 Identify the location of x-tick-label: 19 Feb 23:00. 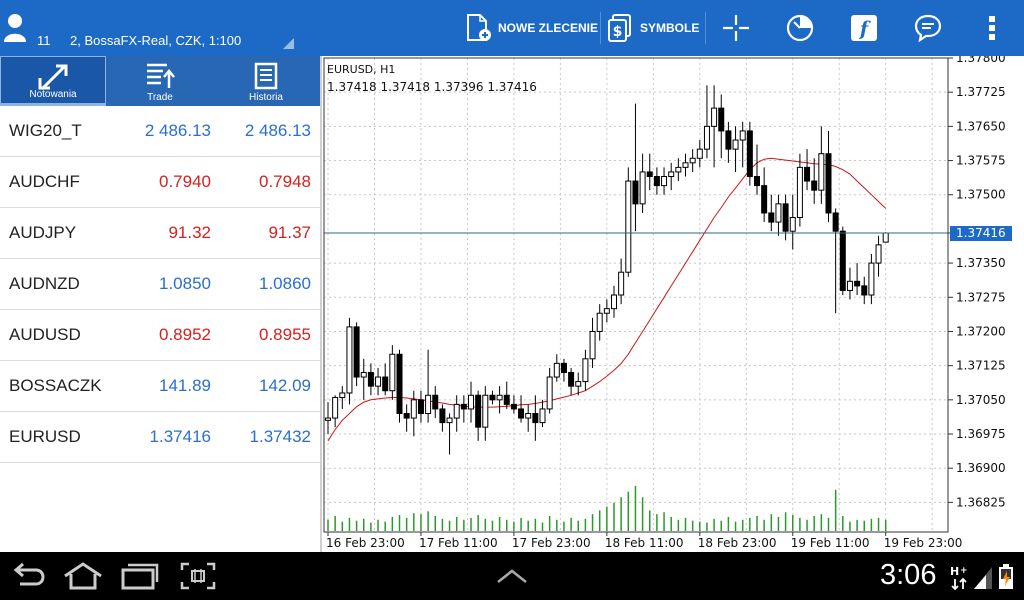
(923, 543).